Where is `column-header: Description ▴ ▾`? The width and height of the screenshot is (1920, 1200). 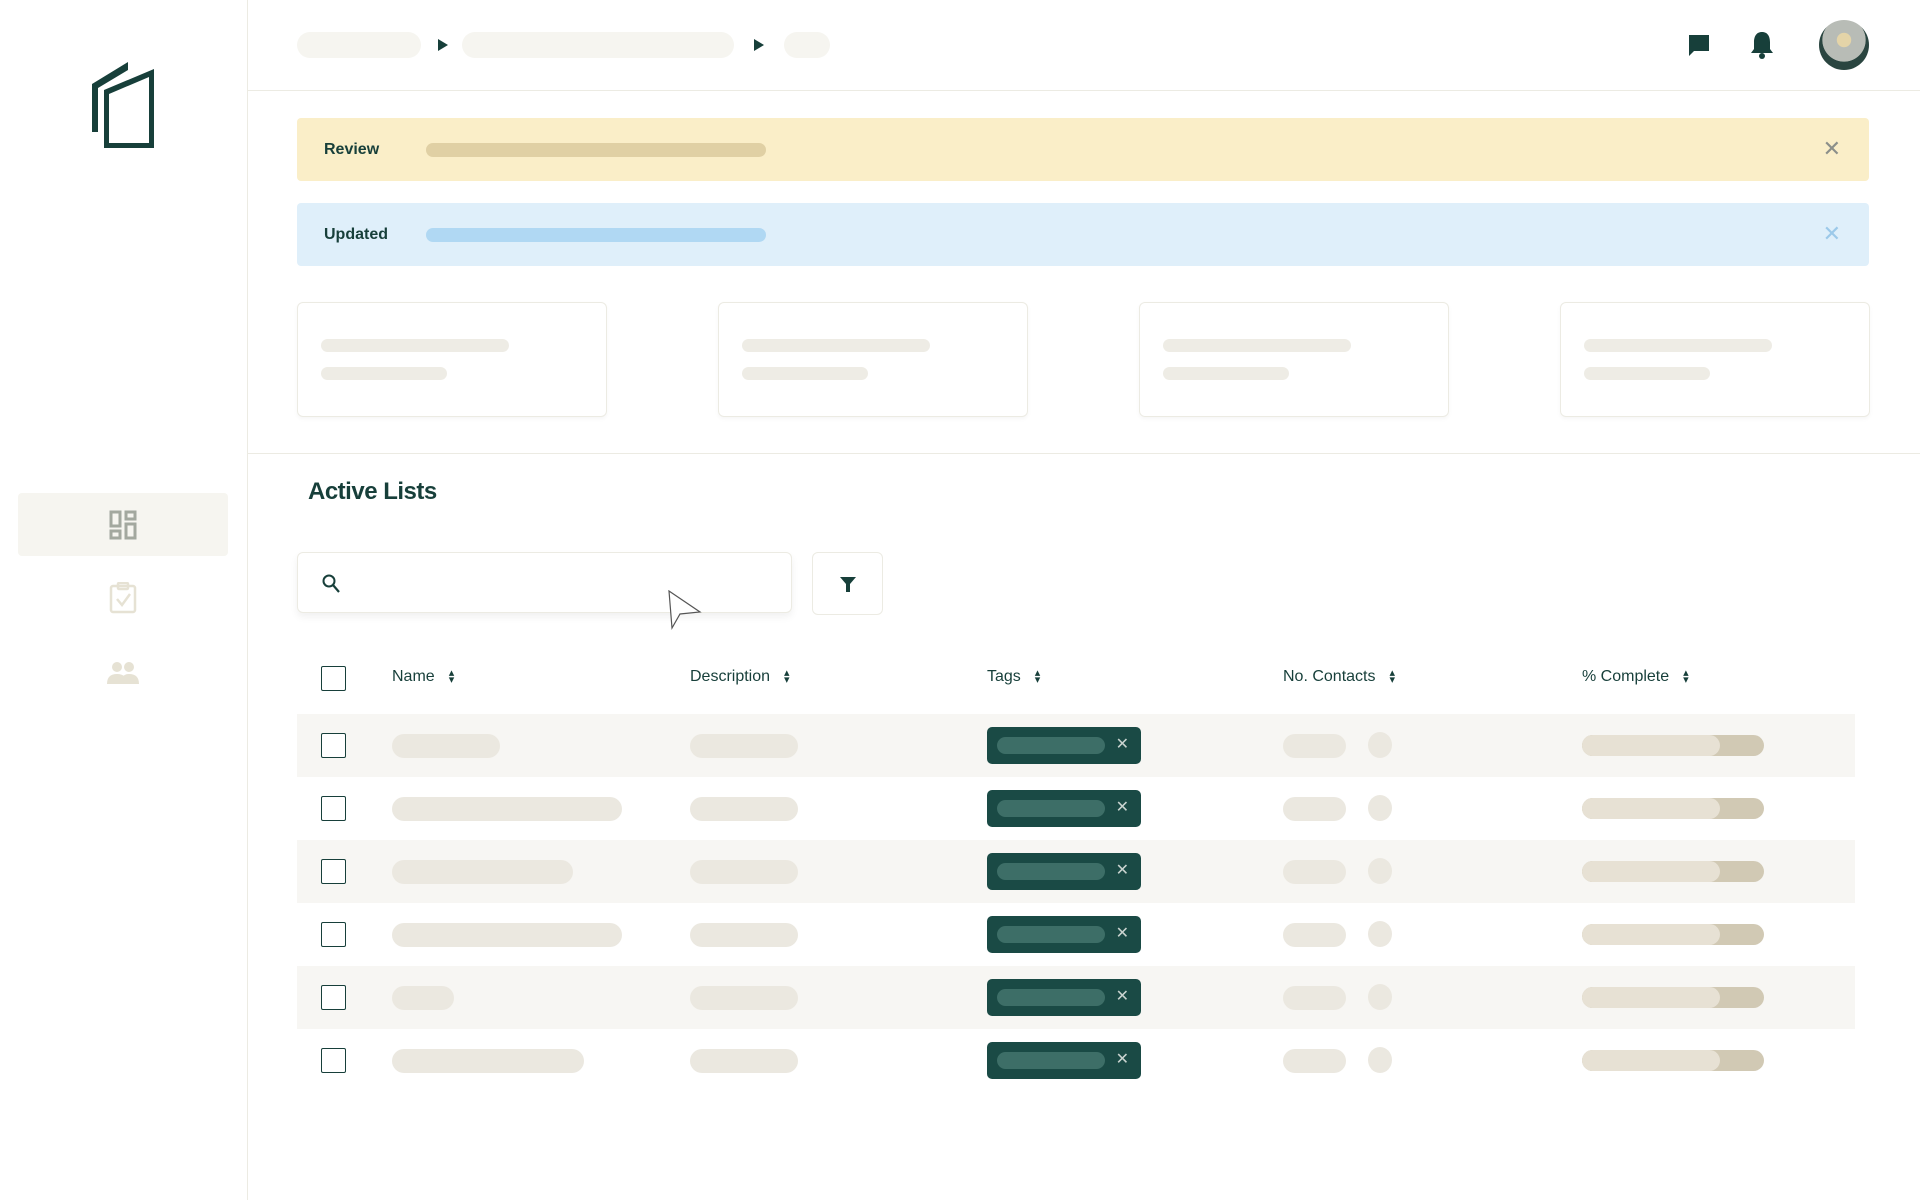
column-header: Description ▴ ▾ is located at coordinates (740, 677).